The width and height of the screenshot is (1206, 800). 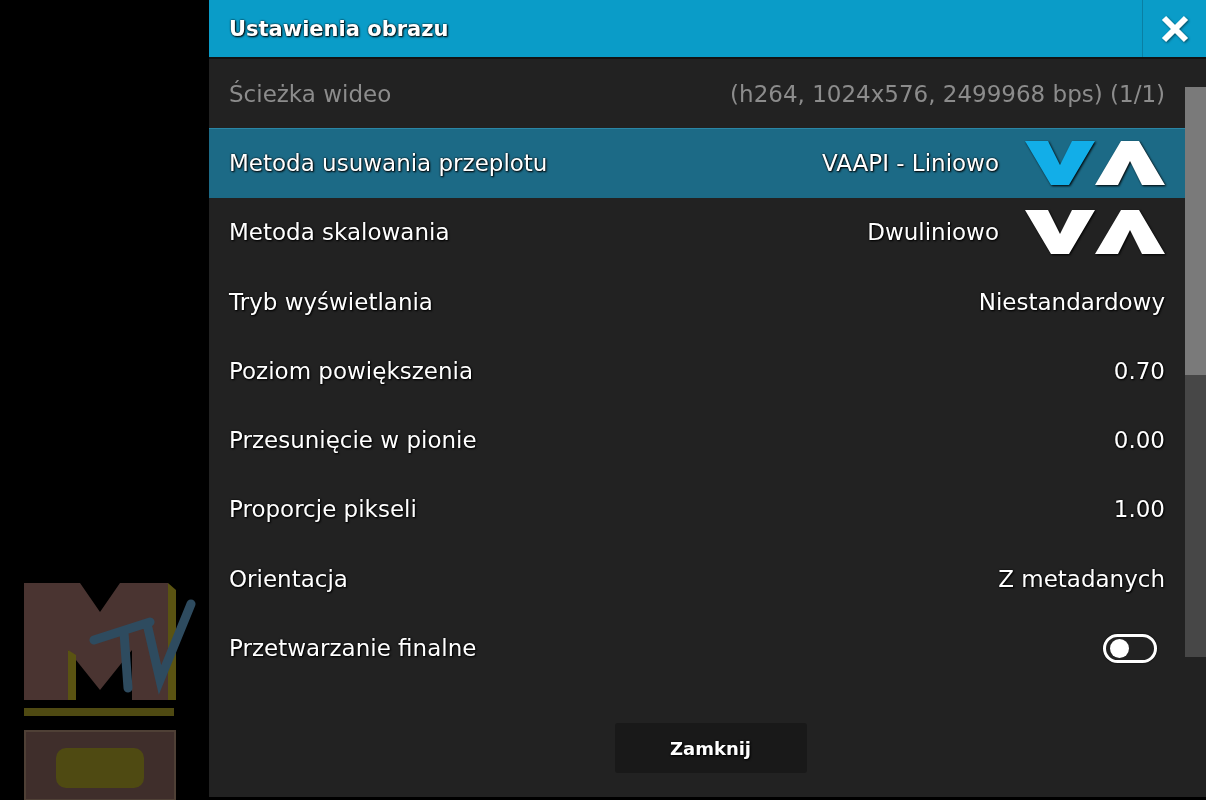 I want to click on setting-label: Przesunięcie w pionie, so click(x=353, y=440).